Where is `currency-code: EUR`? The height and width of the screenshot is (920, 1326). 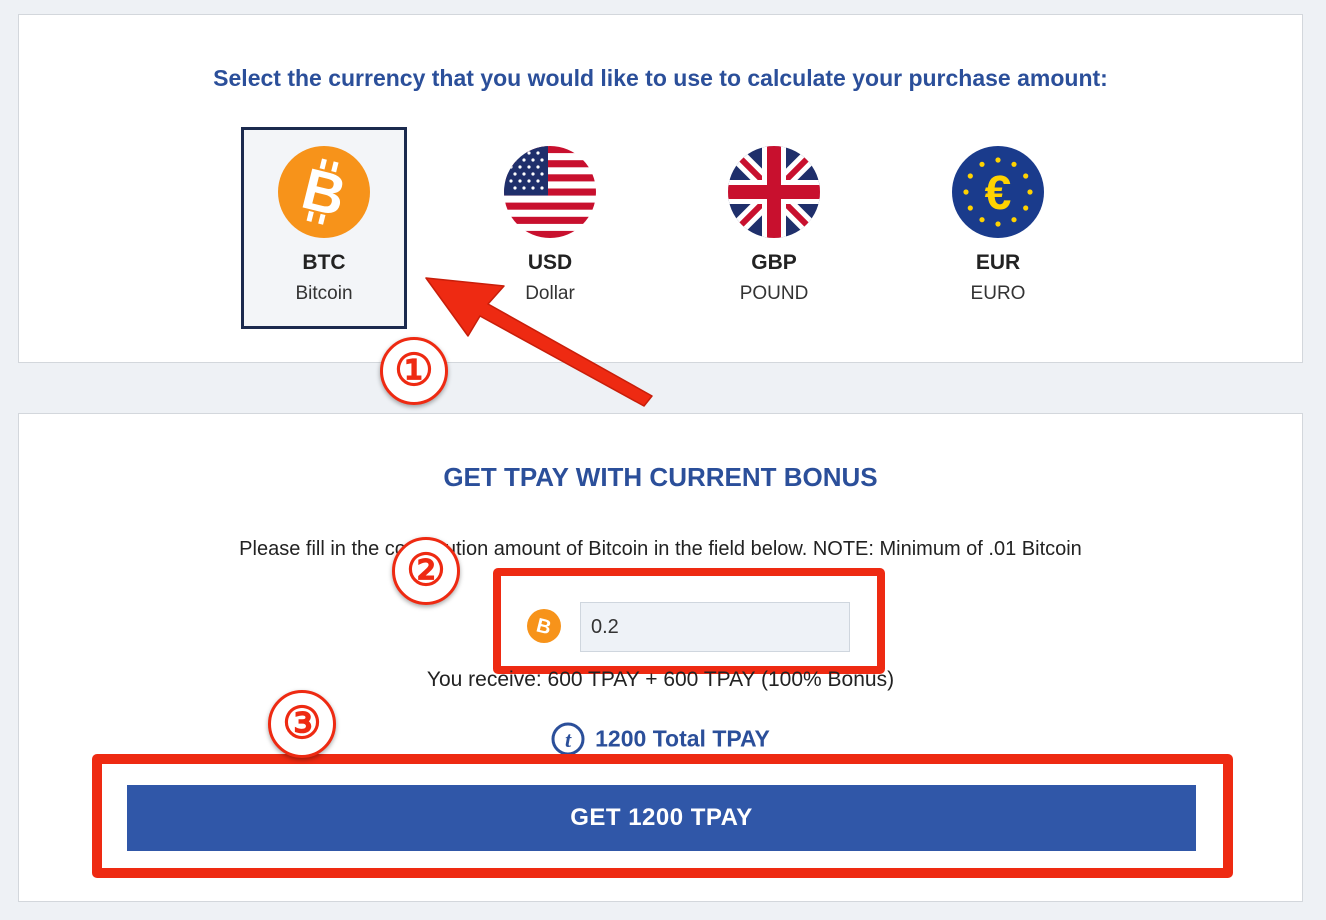
currency-code: EUR is located at coordinates (998, 262).